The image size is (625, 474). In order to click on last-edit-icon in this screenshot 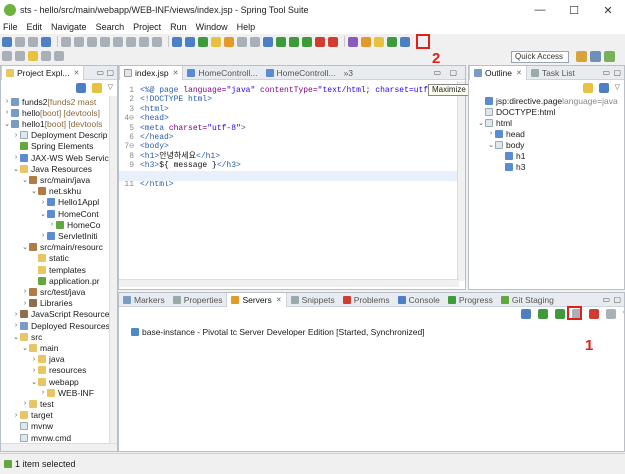, I will do `click(33, 56)`.